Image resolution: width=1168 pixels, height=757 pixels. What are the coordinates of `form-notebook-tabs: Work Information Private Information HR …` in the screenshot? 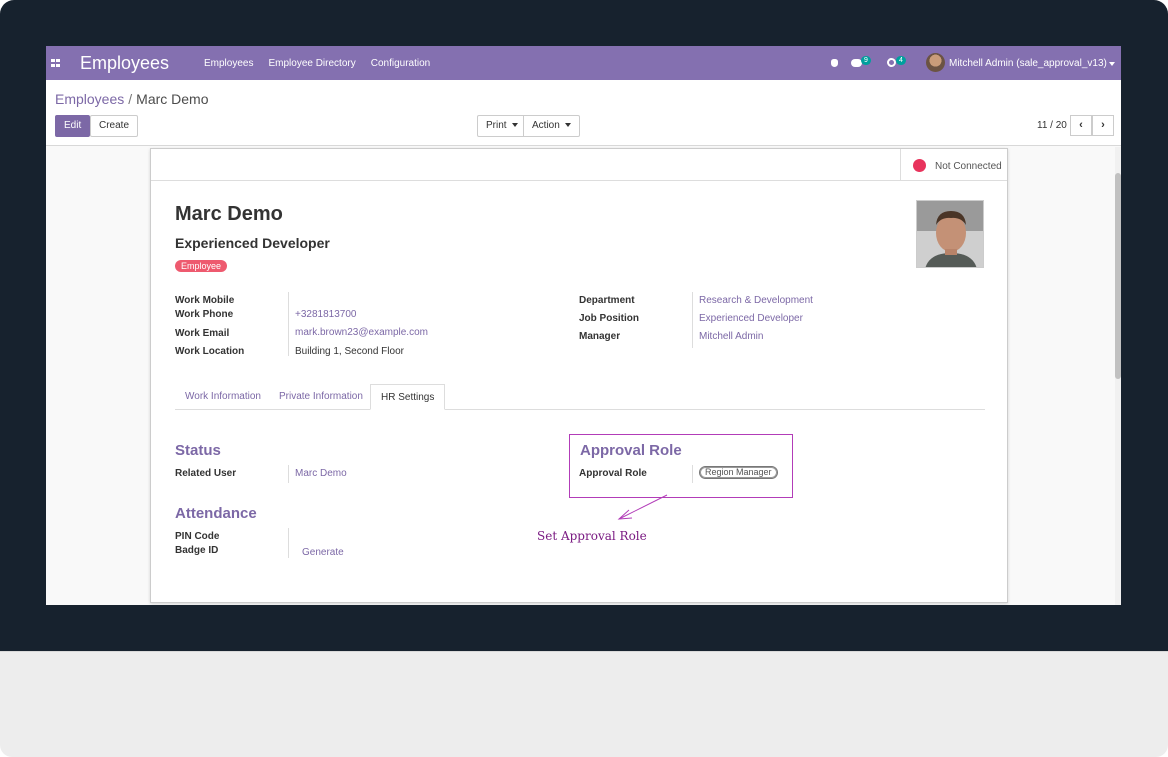 It's located at (580, 397).